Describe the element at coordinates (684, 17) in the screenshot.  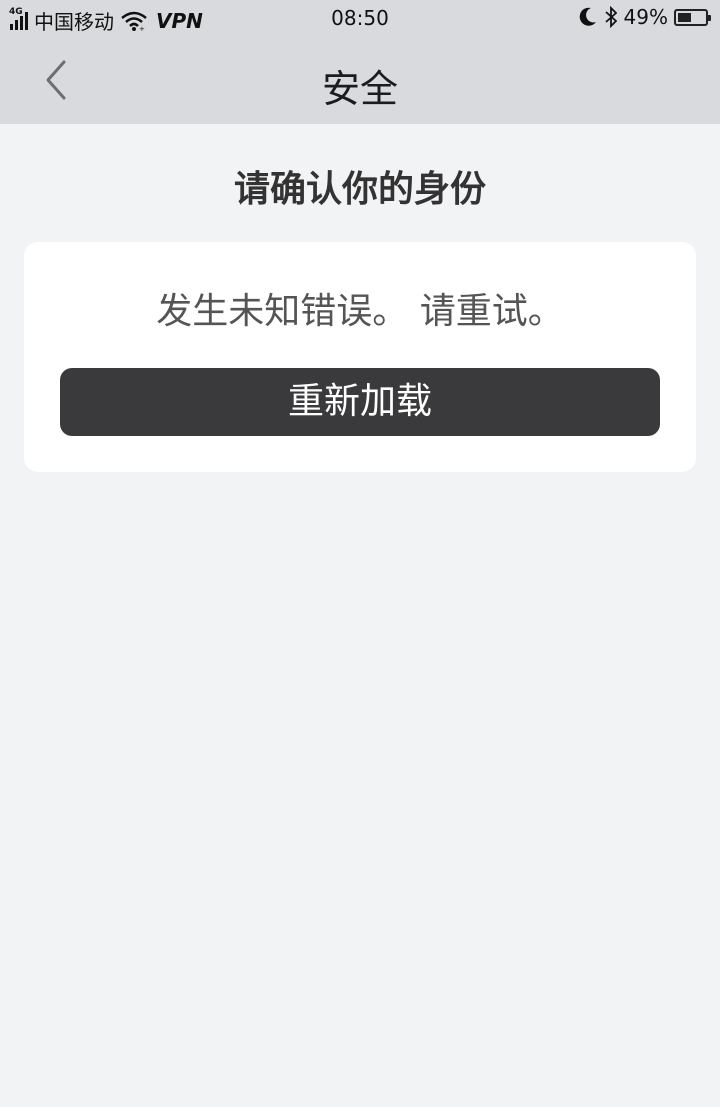
I see `battery-fill` at that location.